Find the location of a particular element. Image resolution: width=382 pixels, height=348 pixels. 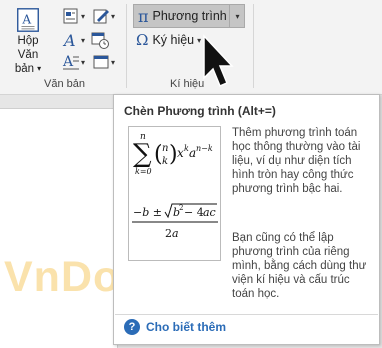

object-icon is located at coordinates (101, 62).